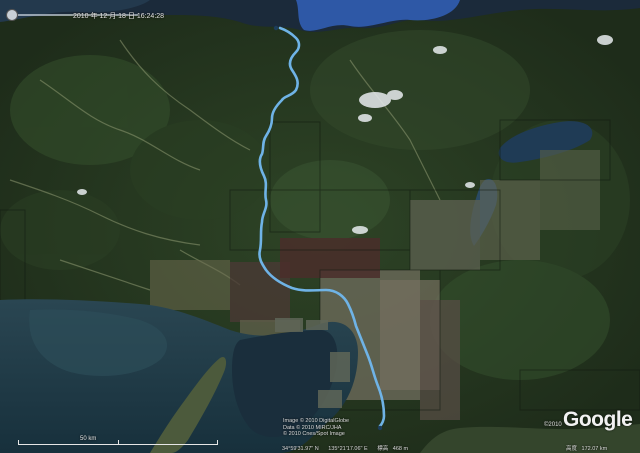 This screenshot has height=453, width=640. Describe the element at coordinates (12, 15) in the screenshot. I see `time-slider-knob` at that location.